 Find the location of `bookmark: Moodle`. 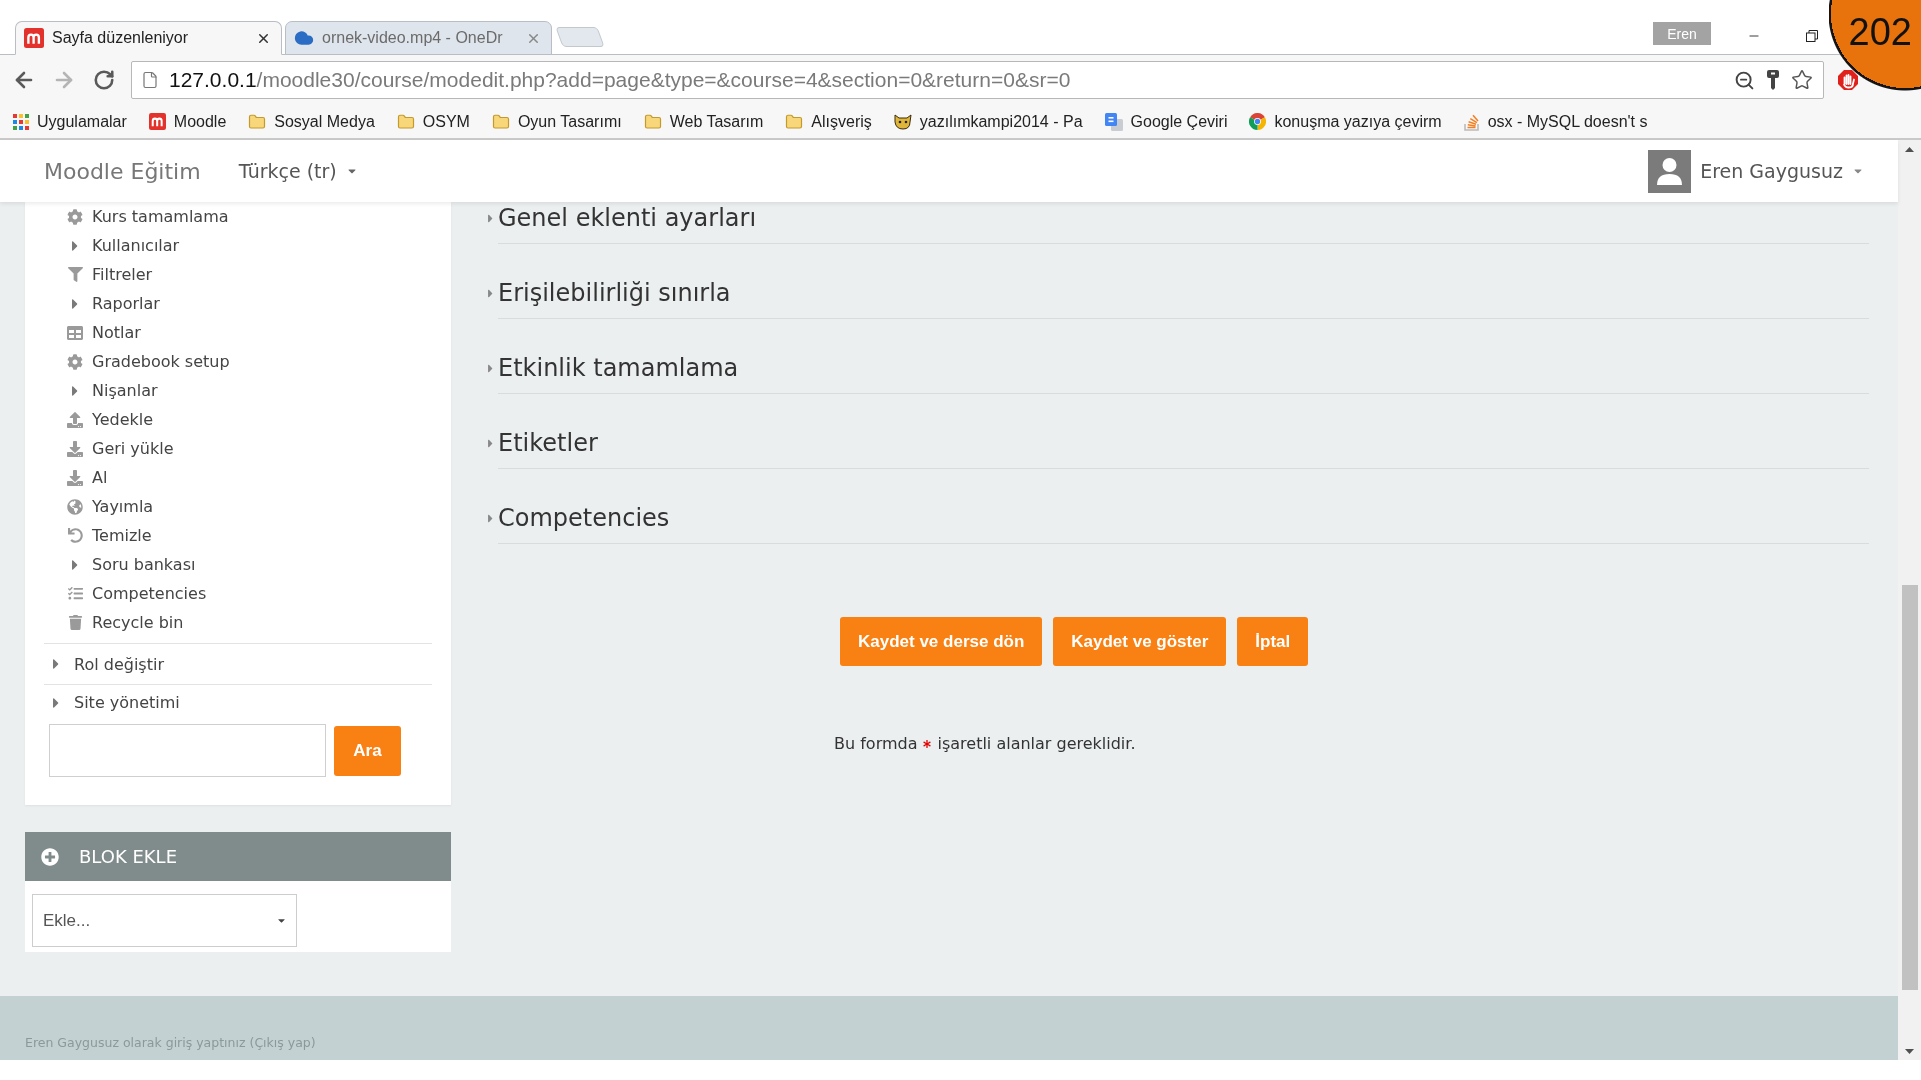

bookmark: Moodle is located at coordinates (187, 121).